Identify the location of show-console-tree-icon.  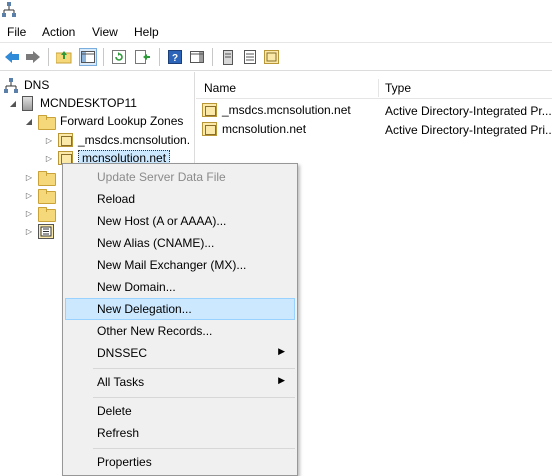
(88, 57).